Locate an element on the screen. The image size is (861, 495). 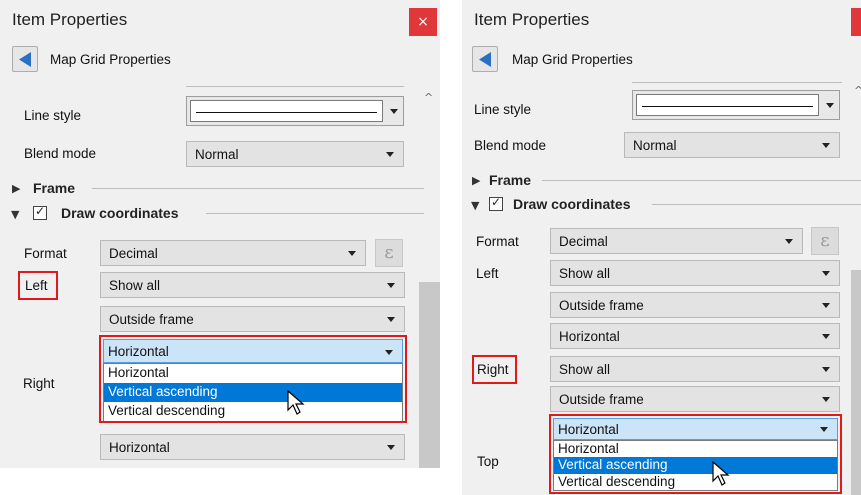
left-direction-combo: Horizontal is located at coordinates (695, 336).